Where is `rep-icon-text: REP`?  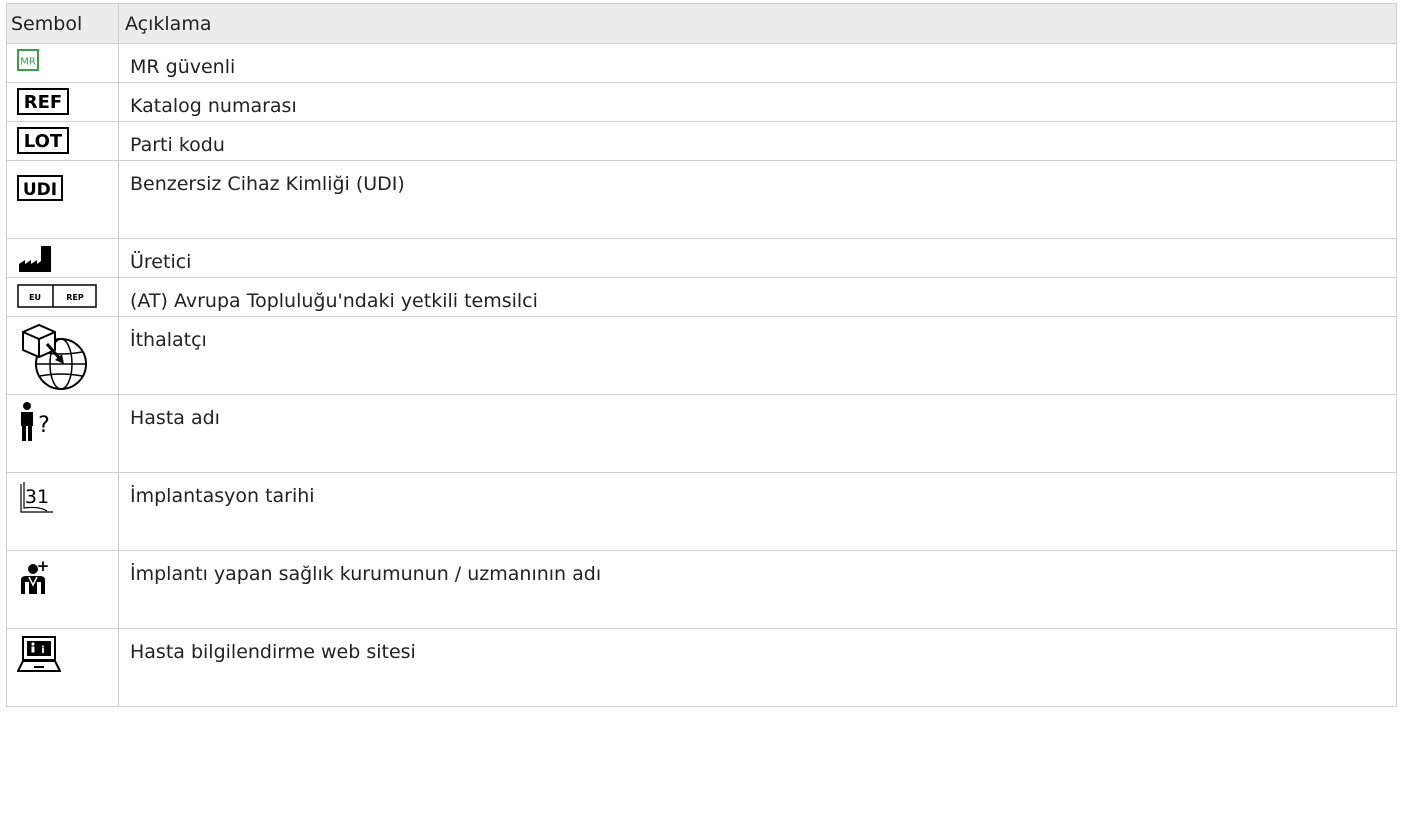 rep-icon-text: REP is located at coordinates (75, 297).